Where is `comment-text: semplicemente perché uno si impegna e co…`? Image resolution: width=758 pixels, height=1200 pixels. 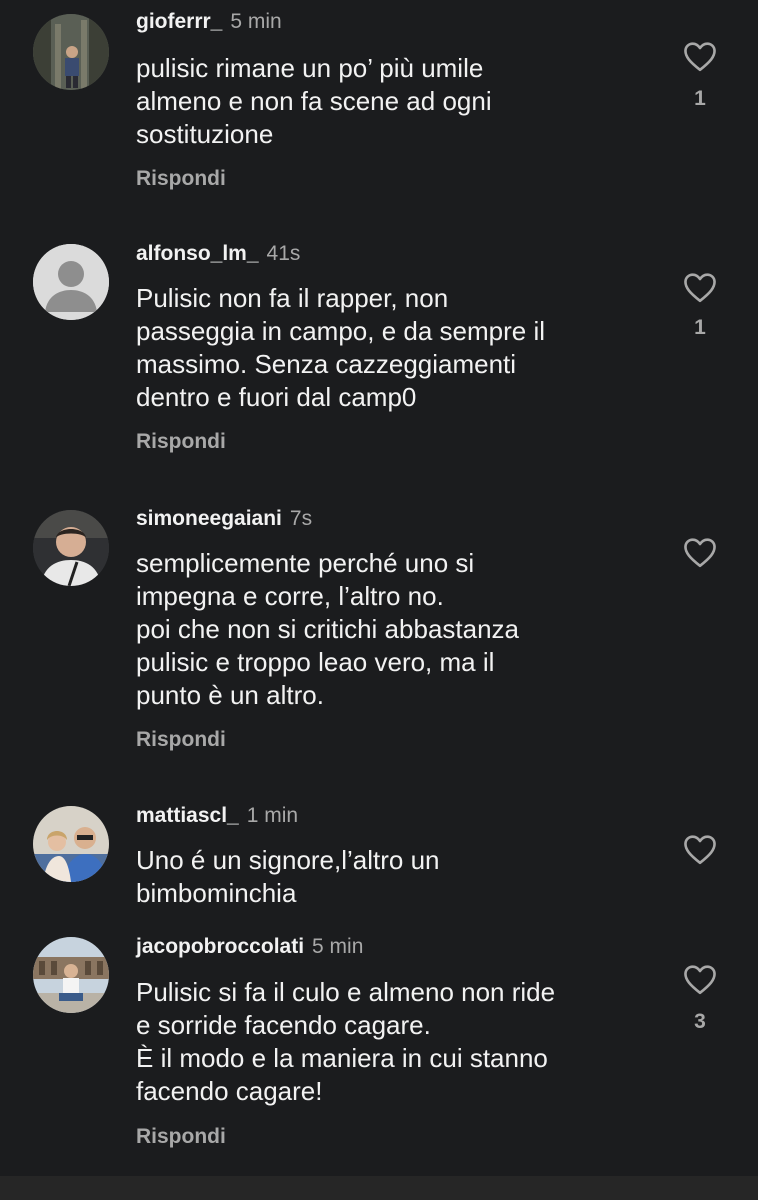 comment-text: semplicemente perché uno si impegna e co… is located at coordinates (328, 629).